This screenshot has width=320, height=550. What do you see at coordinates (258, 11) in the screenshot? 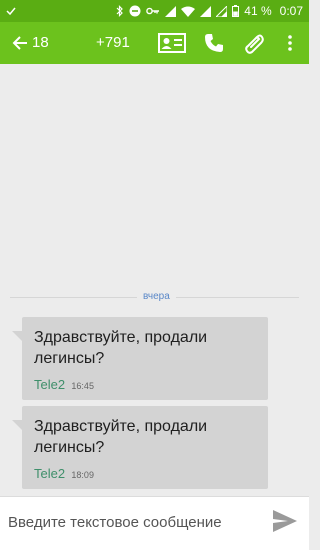
I see `battery-percent: 41 %` at bounding box center [258, 11].